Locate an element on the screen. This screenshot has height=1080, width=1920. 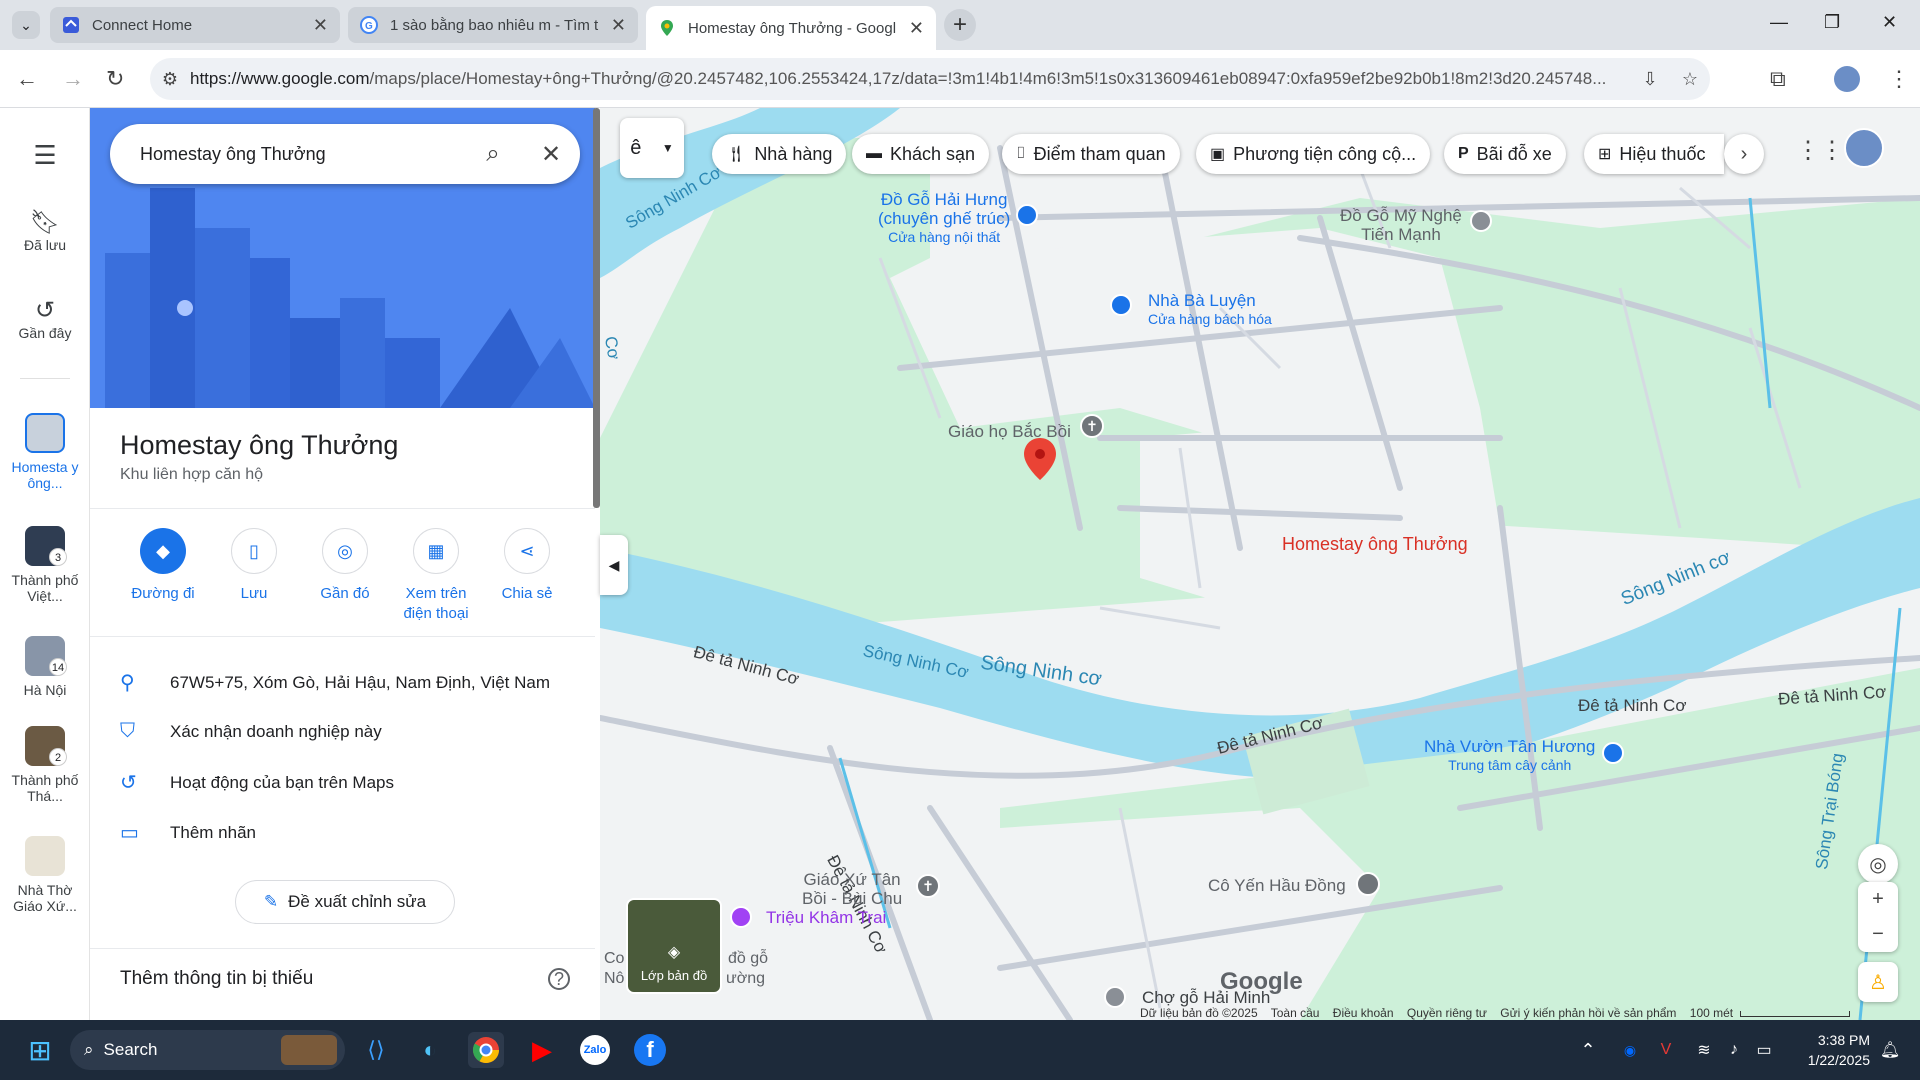
claim-business-row: ⛉ Xác nhận doanh nghiệp này is located at coordinates (251, 731).